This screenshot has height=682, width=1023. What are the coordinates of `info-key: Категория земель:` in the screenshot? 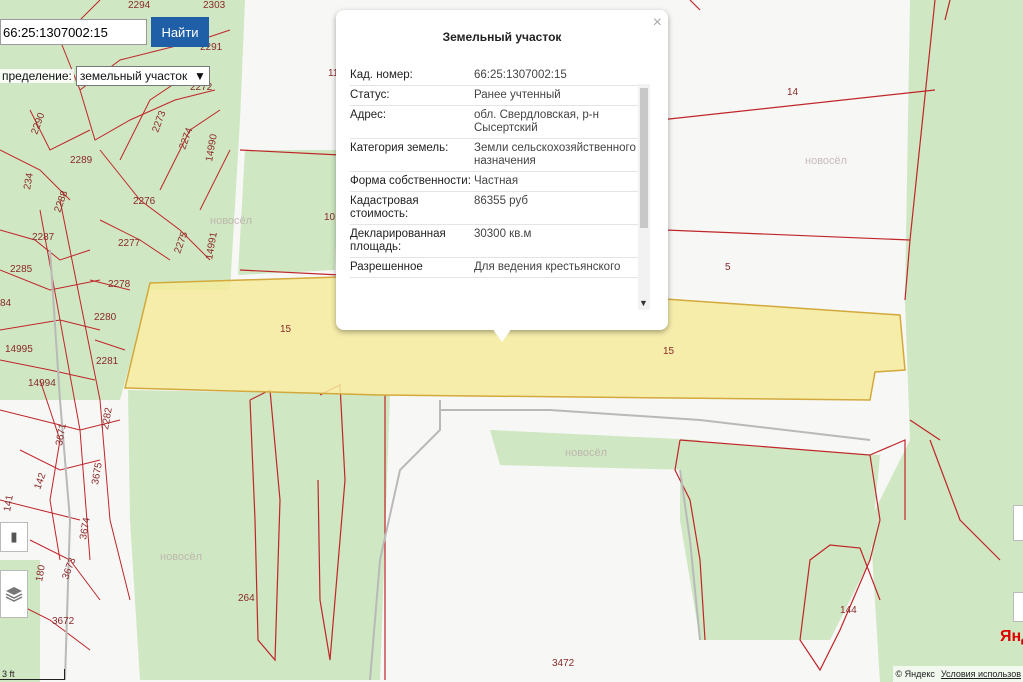 It's located at (399, 148).